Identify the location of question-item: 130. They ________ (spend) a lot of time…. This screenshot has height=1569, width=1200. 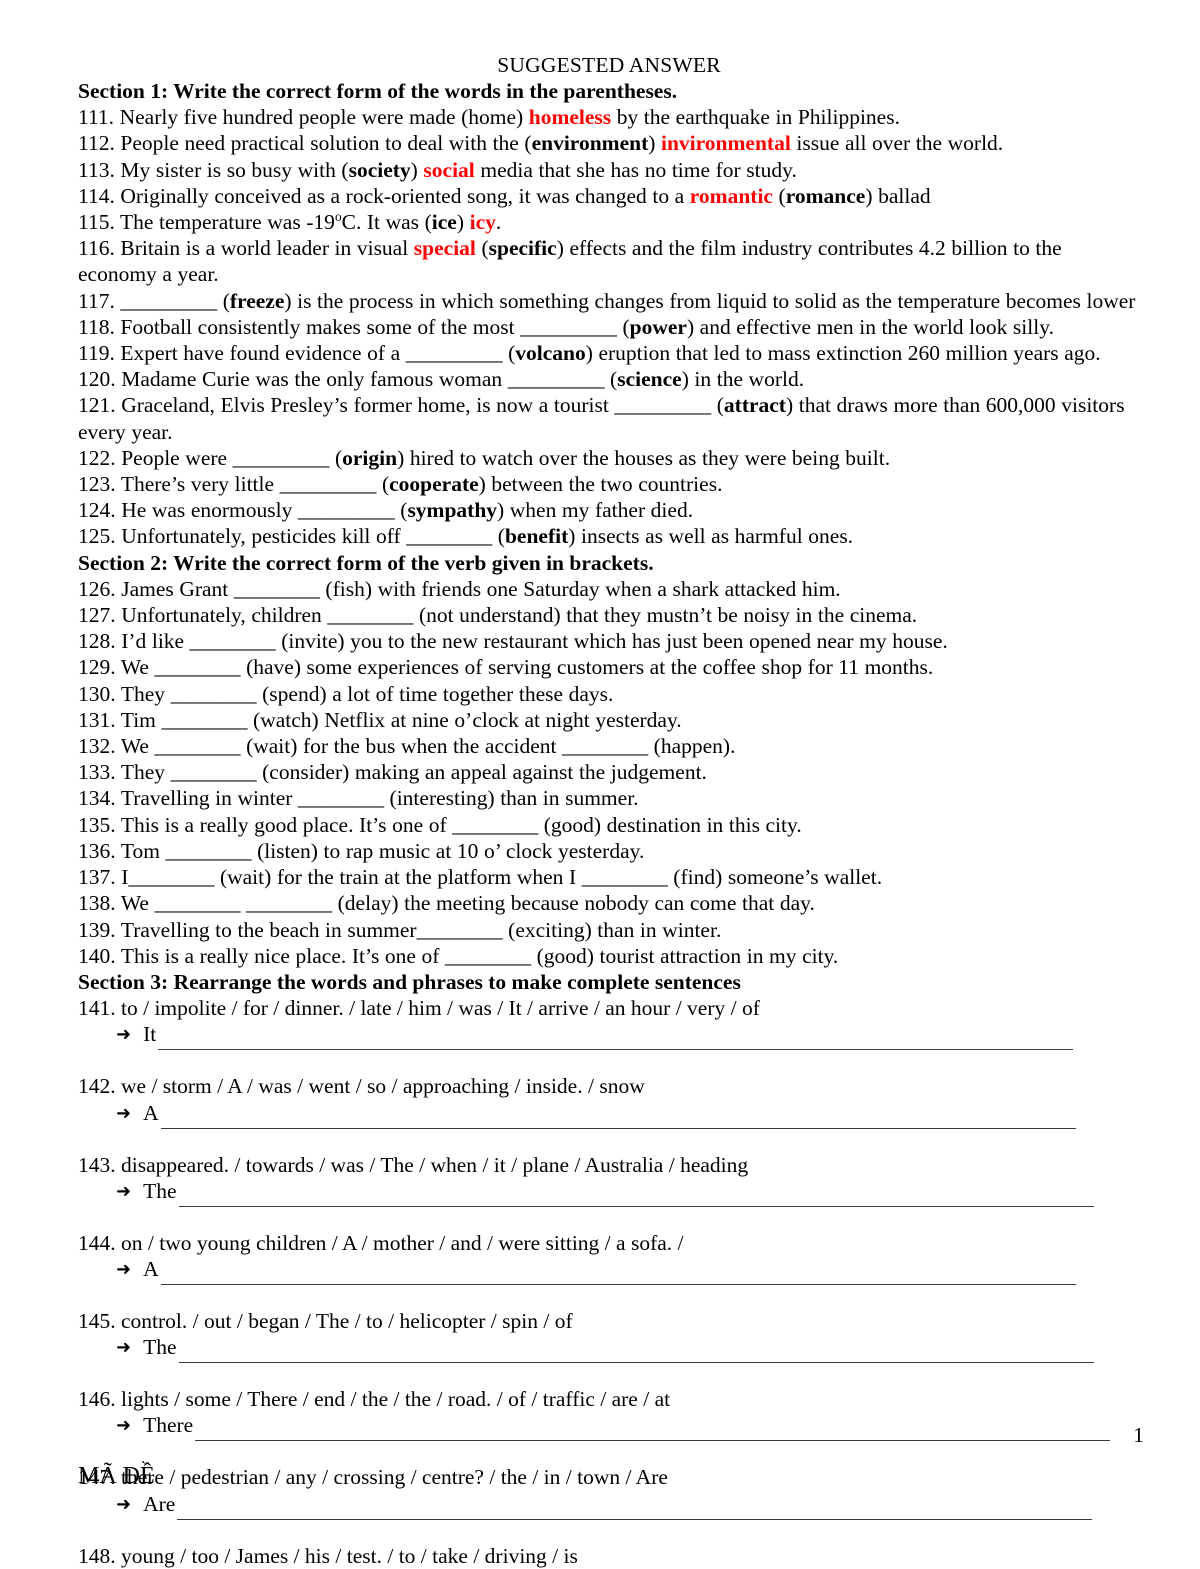
(609, 694).